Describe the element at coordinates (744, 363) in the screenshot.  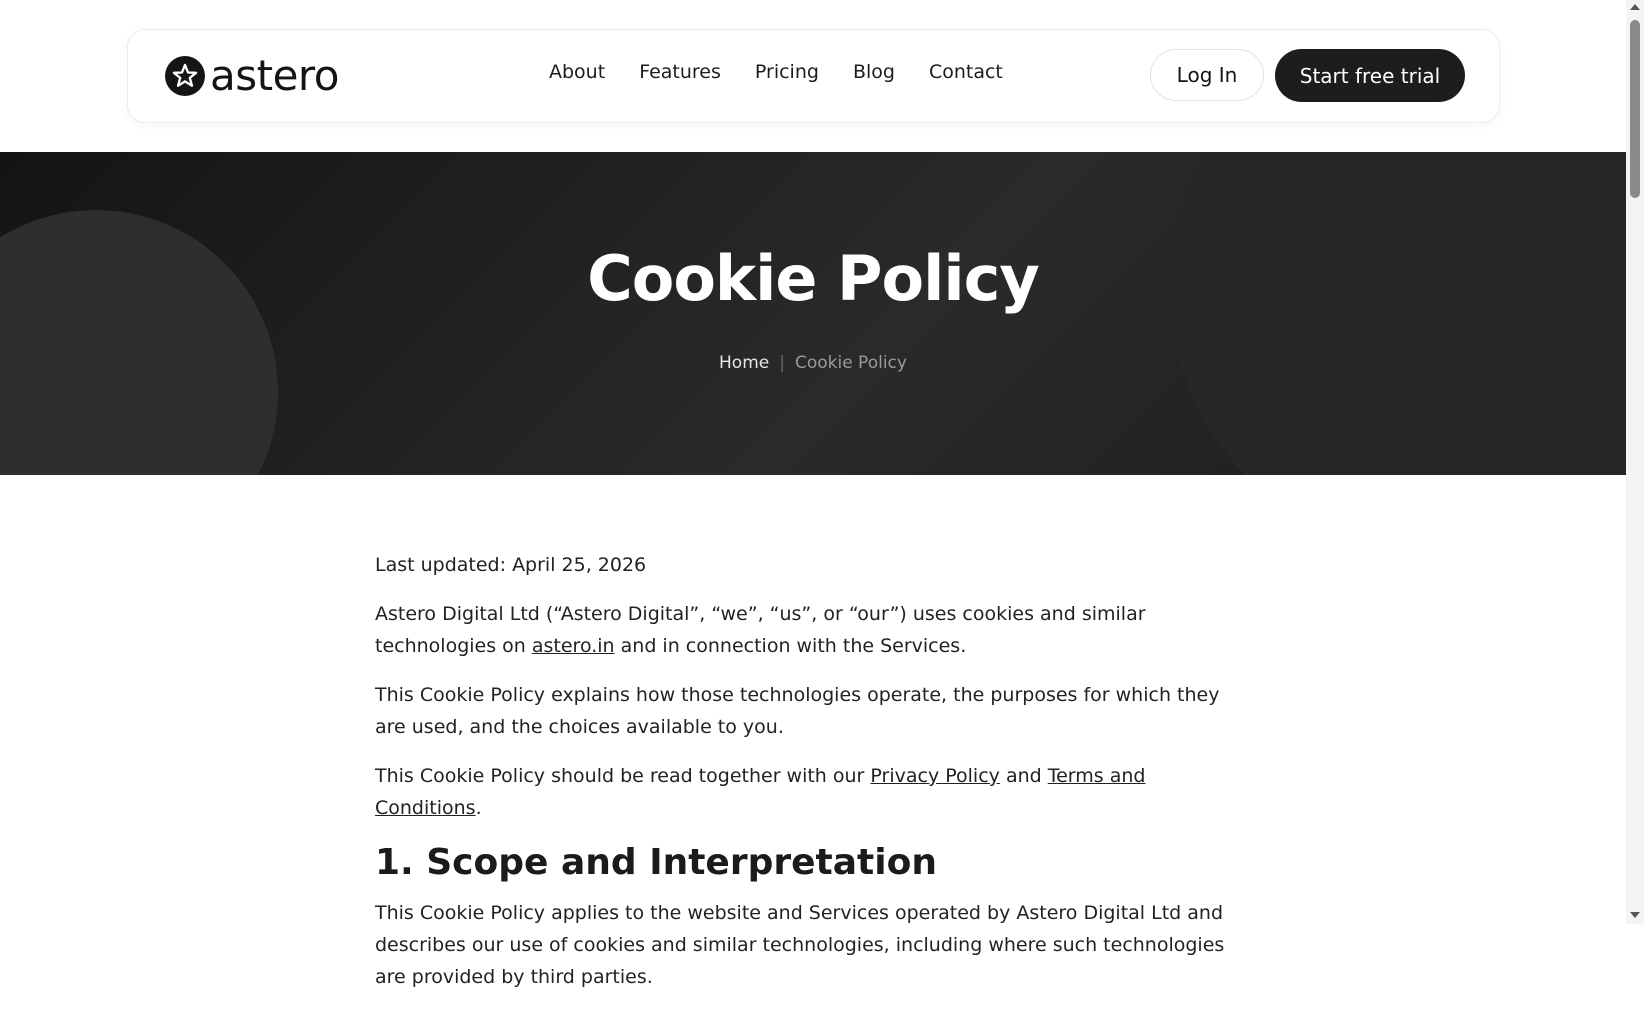
I see `breadcrumb-home: Home` at that location.